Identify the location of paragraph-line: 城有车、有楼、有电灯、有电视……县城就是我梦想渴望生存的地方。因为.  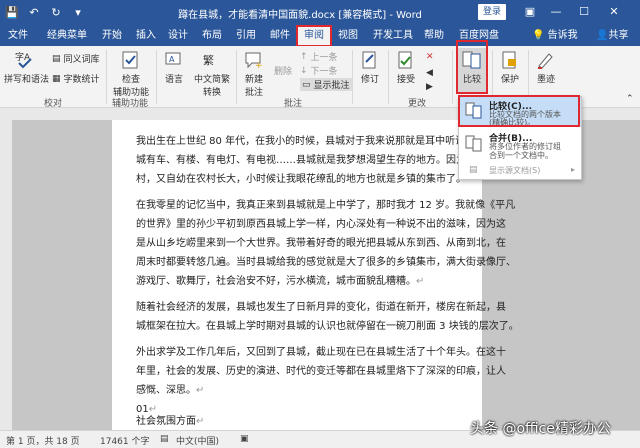
(301, 160).